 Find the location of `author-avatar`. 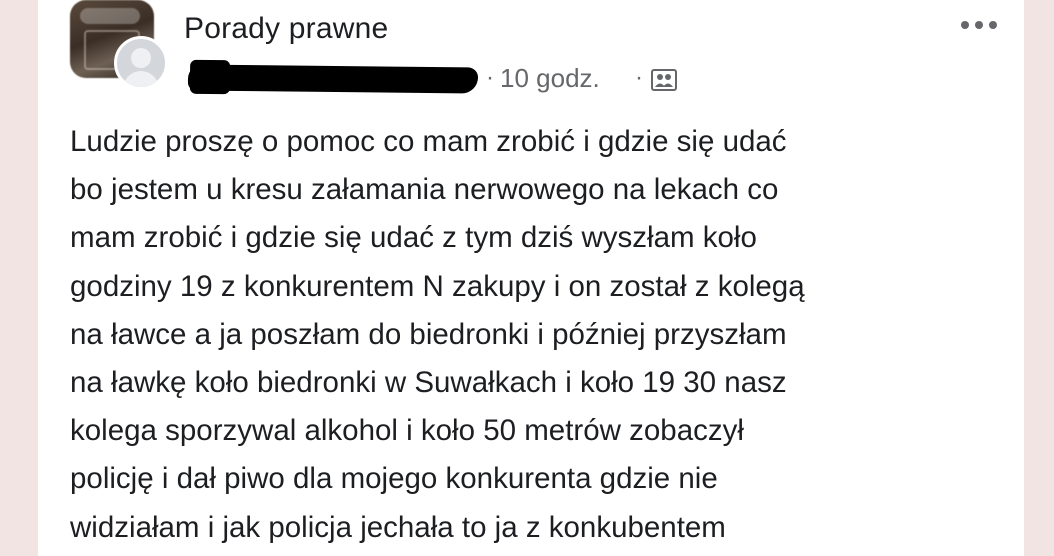

author-avatar is located at coordinates (141, 63).